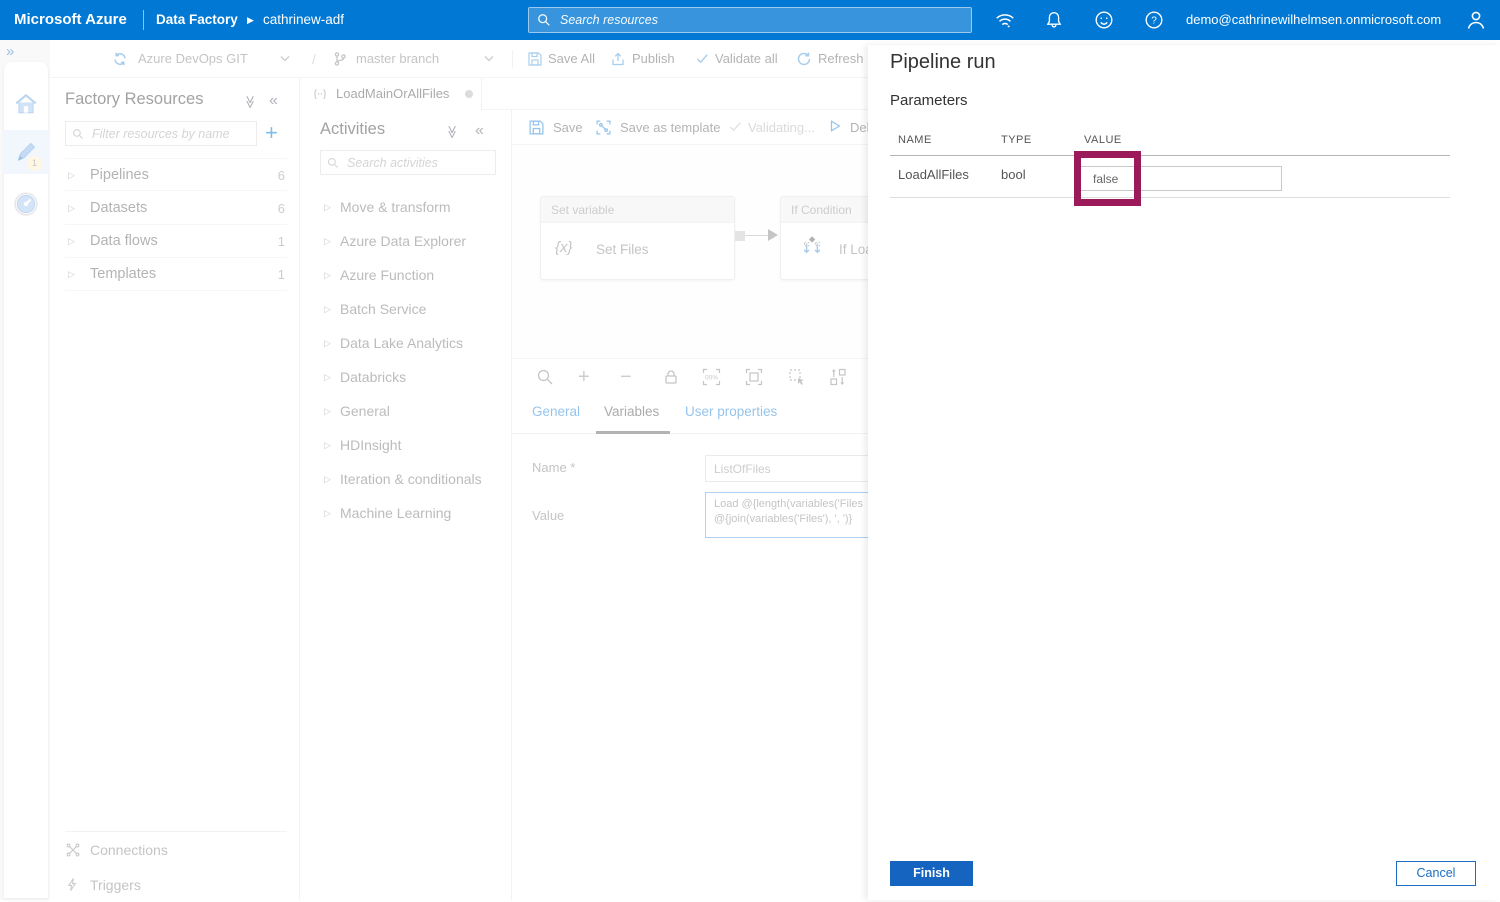 The image size is (1500, 902). What do you see at coordinates (797, 377) in the screenshot?
I see `multi-select-icon` at bounding box center [797, 377].